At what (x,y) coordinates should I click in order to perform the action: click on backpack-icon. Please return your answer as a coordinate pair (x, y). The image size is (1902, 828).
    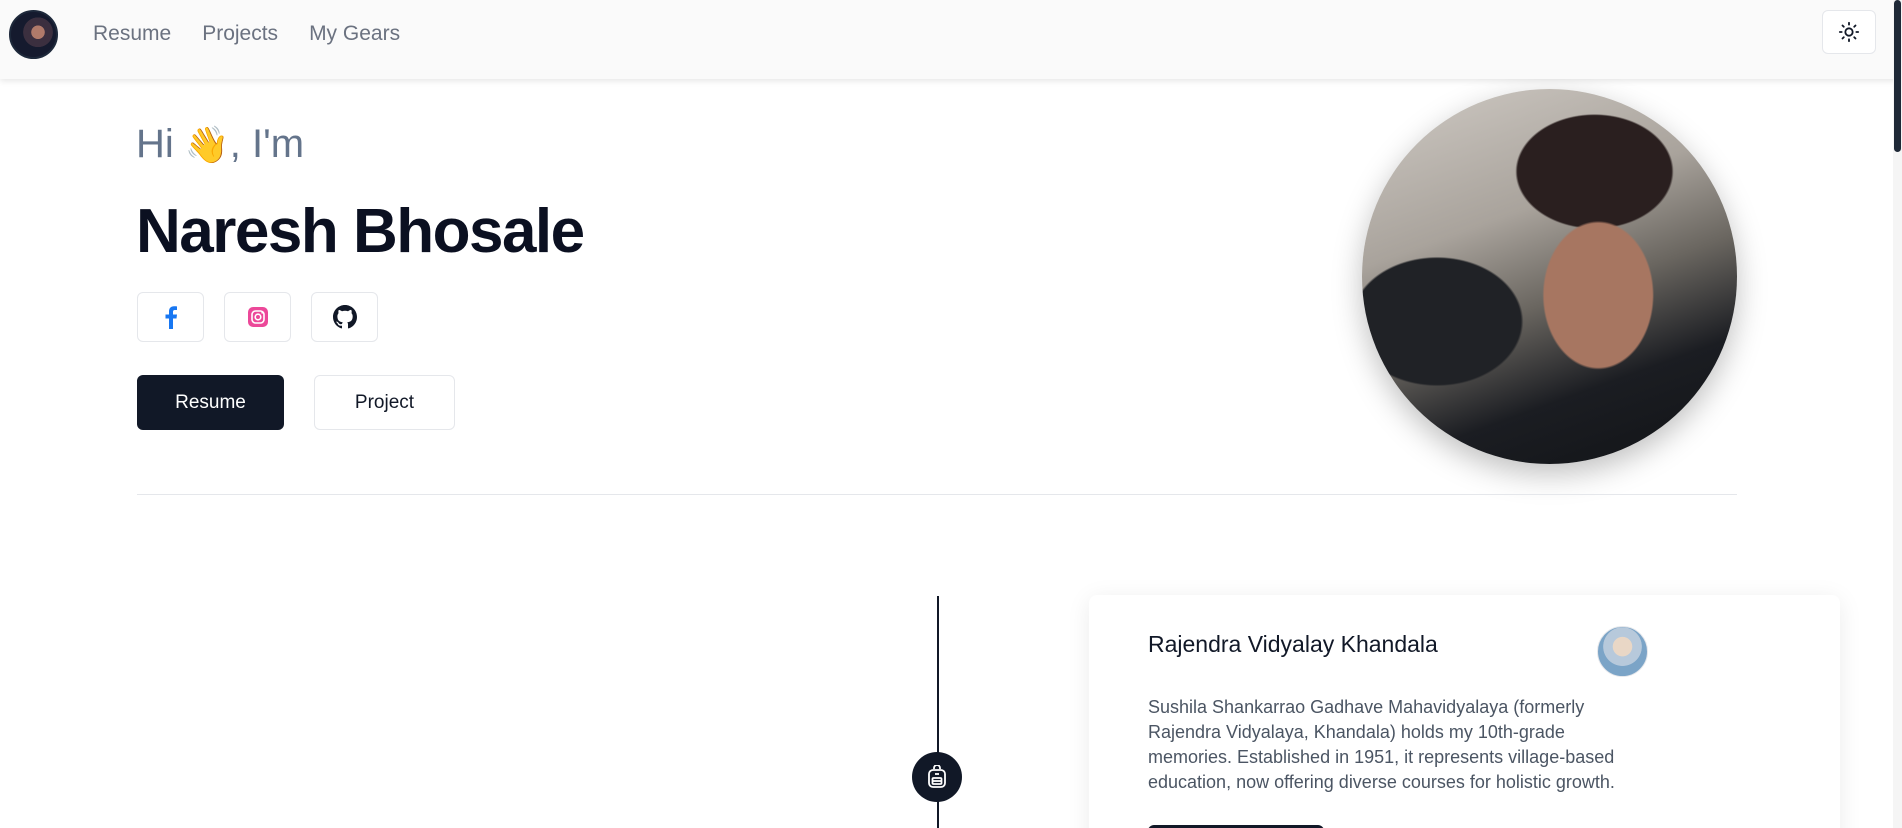
    Looking at the image, I should click on (937, 776).